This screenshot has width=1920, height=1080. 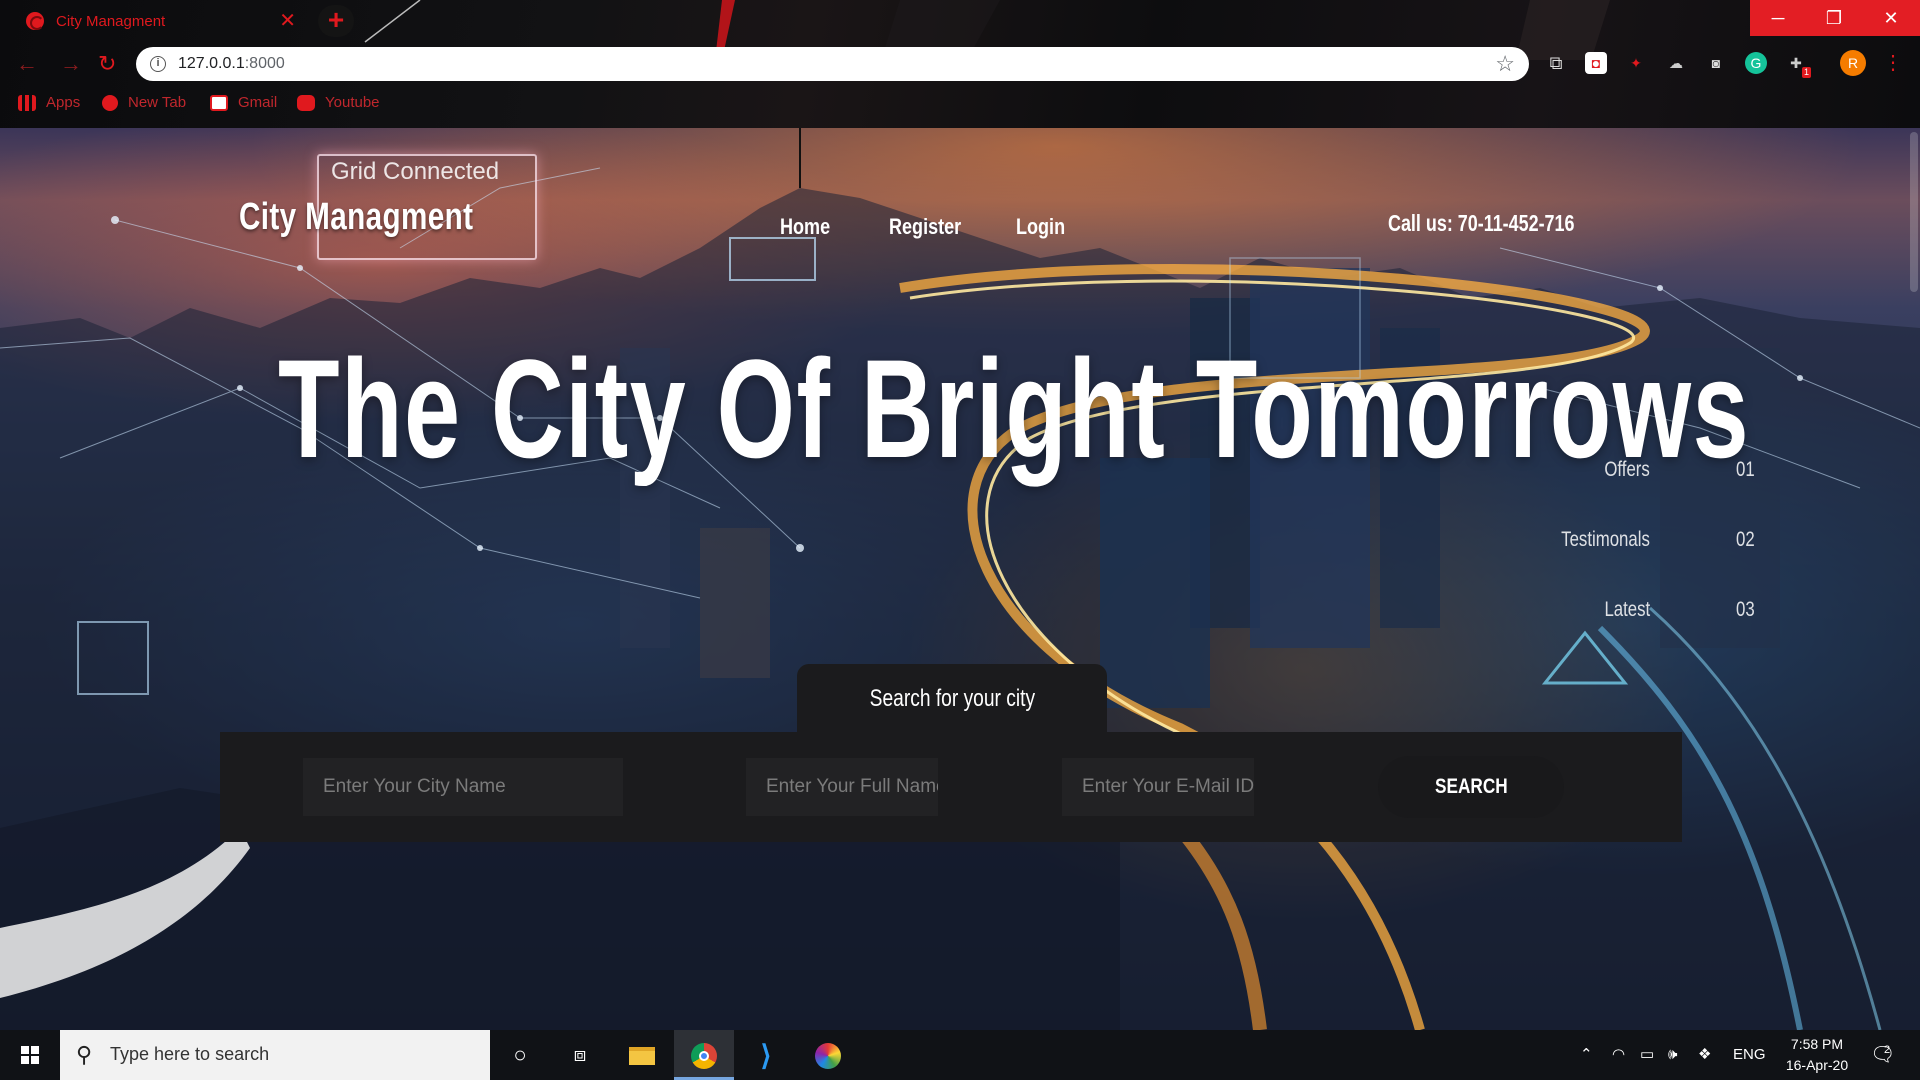 I want to click on gmail-icon, so click(x=219, y=102).